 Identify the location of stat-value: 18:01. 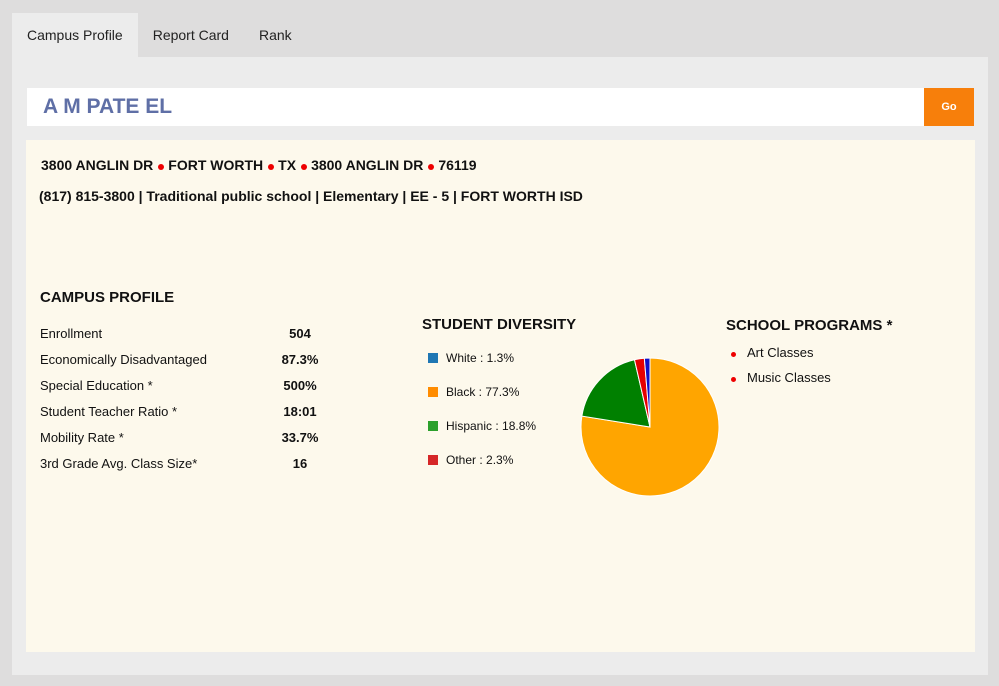
(300, 411).